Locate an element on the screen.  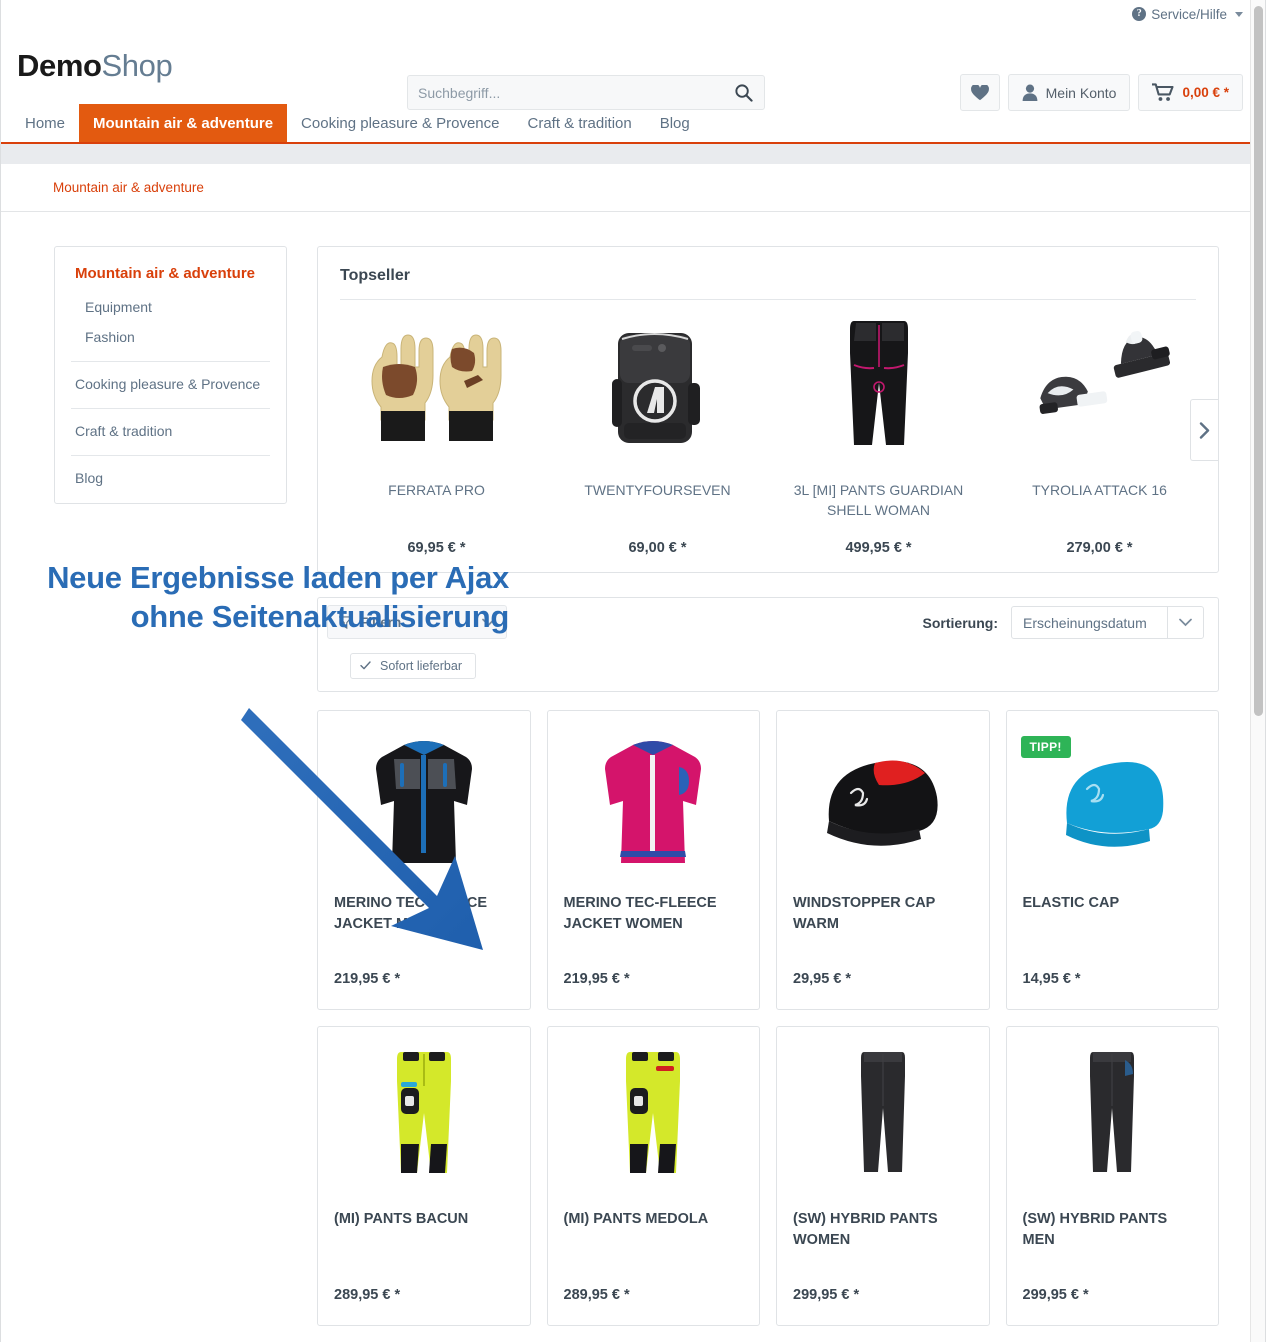
logo-light-text: Shop is located at coordinates (137, 65).